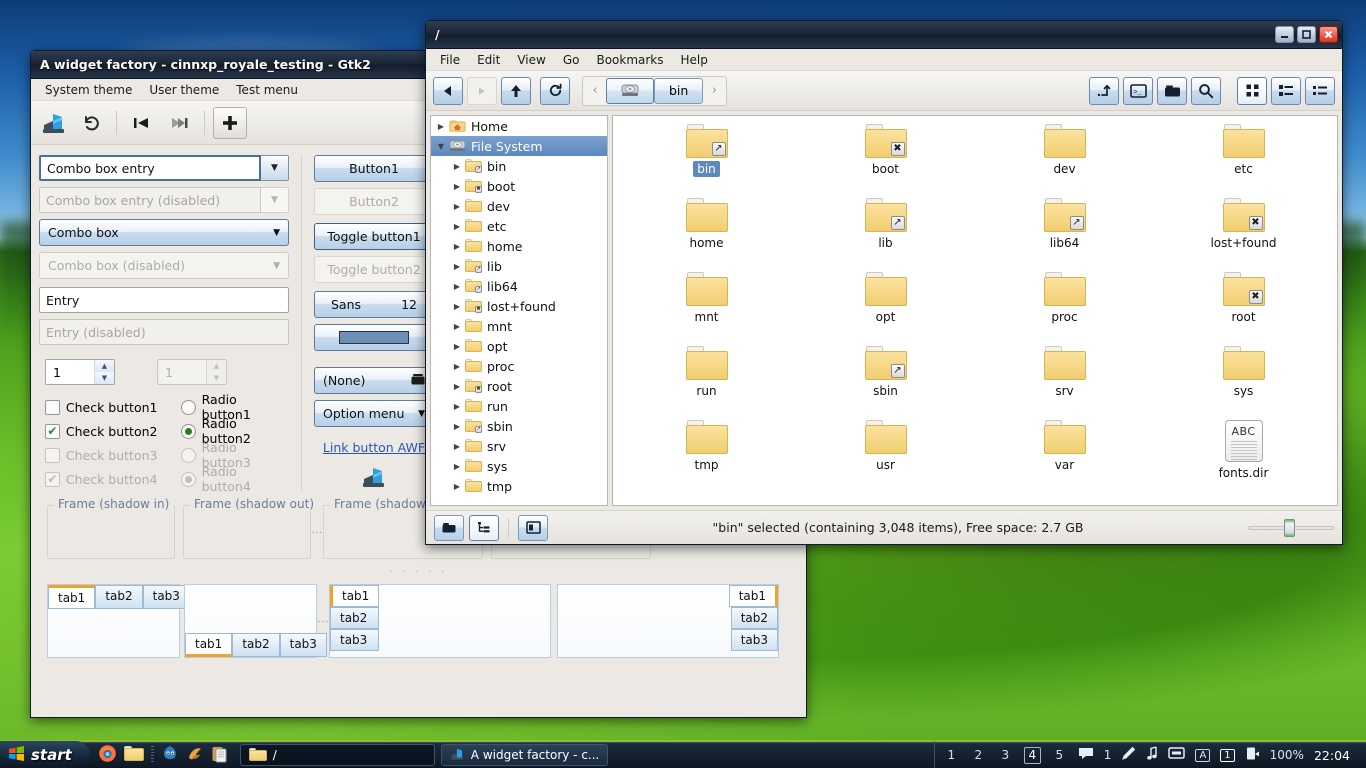 This screenshot has height=768, width=1366. I want to click on file-chooser-button: (None), so click(374, 380).